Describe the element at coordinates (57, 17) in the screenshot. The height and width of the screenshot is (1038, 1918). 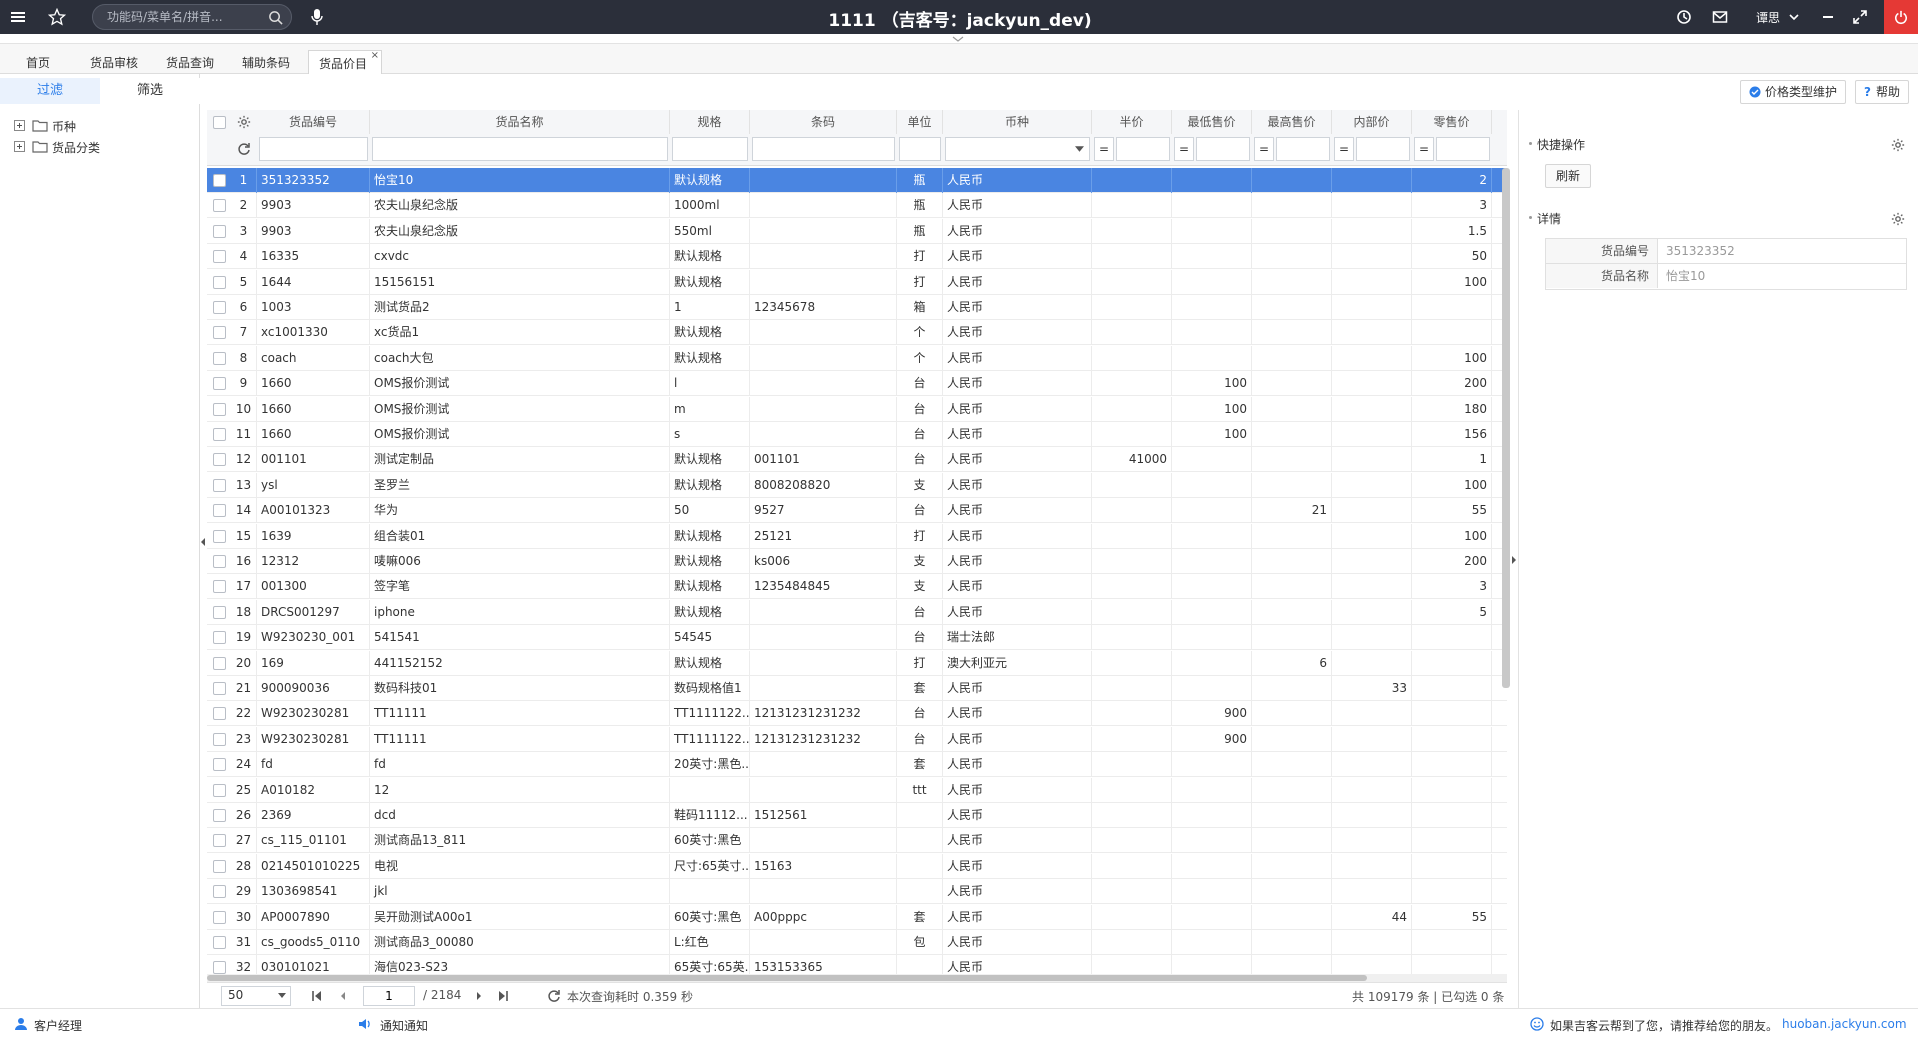
I see `star-icon` at that location.